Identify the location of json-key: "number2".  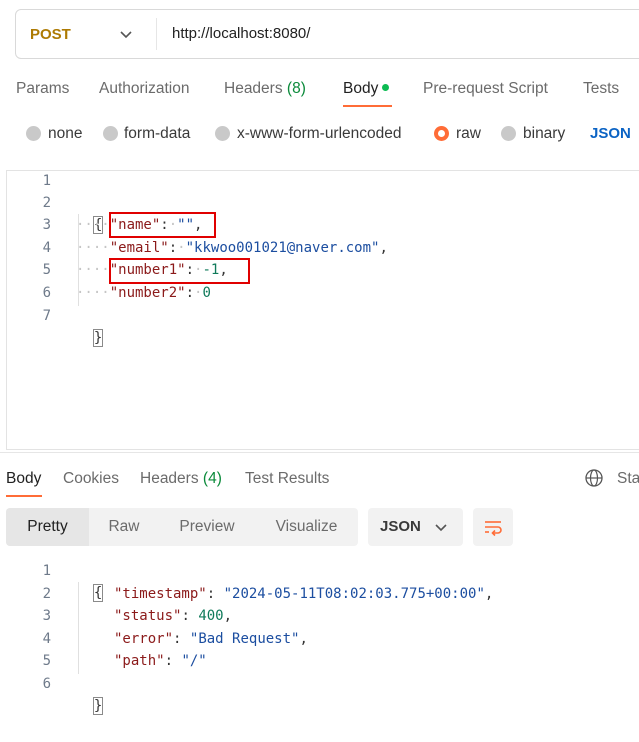
(147, 293).